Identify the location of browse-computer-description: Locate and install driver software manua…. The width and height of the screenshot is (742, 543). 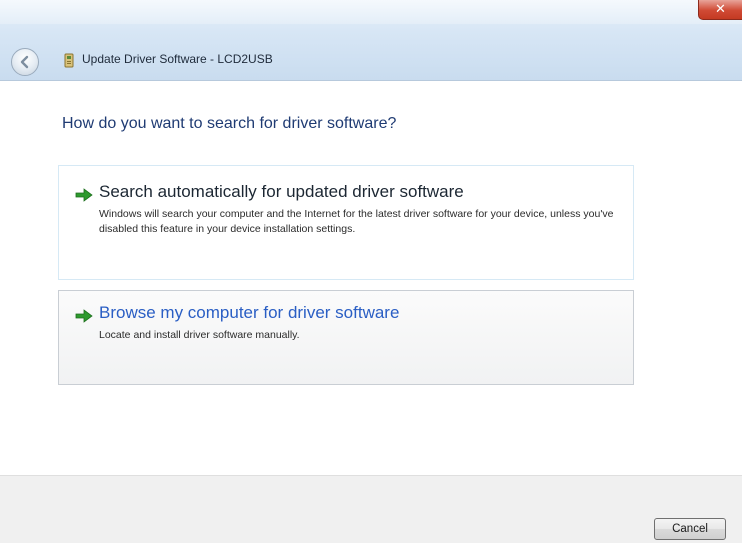
(199, 335).